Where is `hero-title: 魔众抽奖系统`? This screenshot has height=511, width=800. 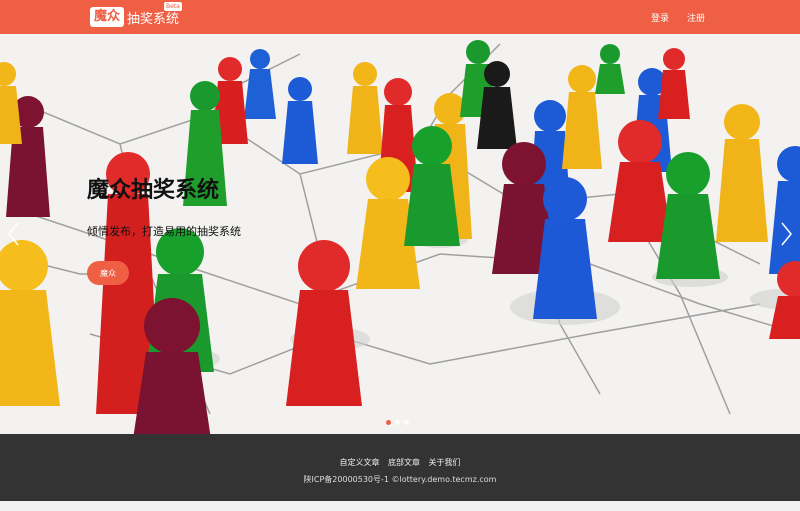 hero-title: 魔众抽奖系统 is located at coordinates (153, 190).